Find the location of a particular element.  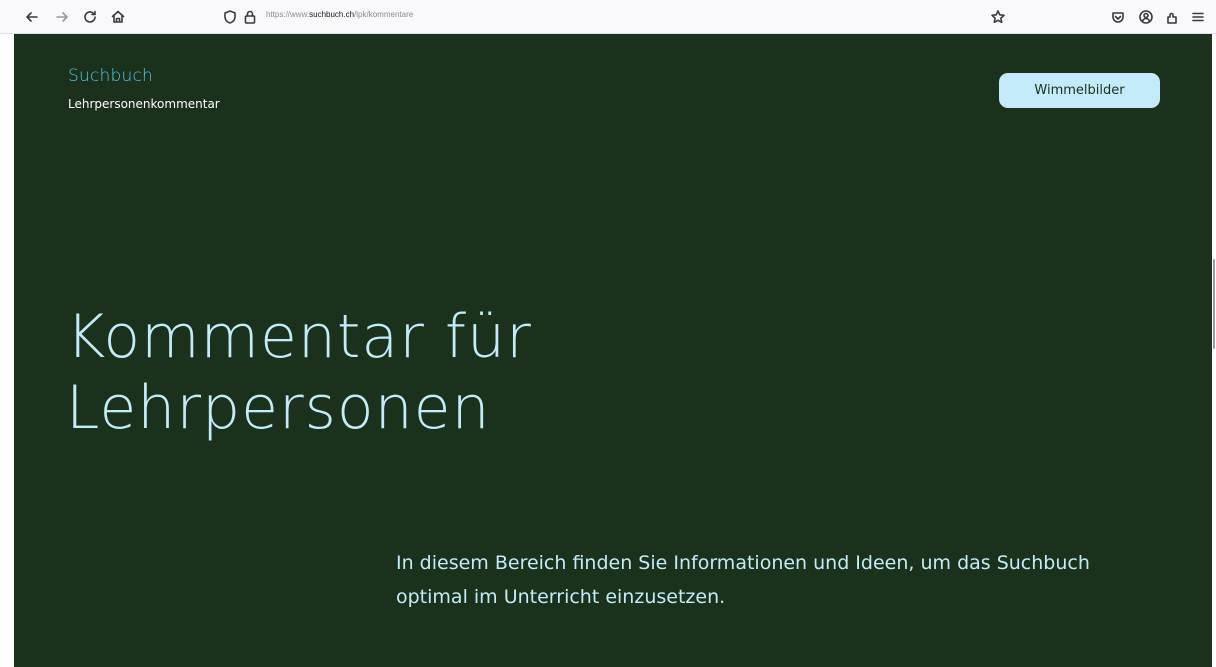

site-subtitle: Lehrpersonenkommentar is located at coordinates (144, 104).